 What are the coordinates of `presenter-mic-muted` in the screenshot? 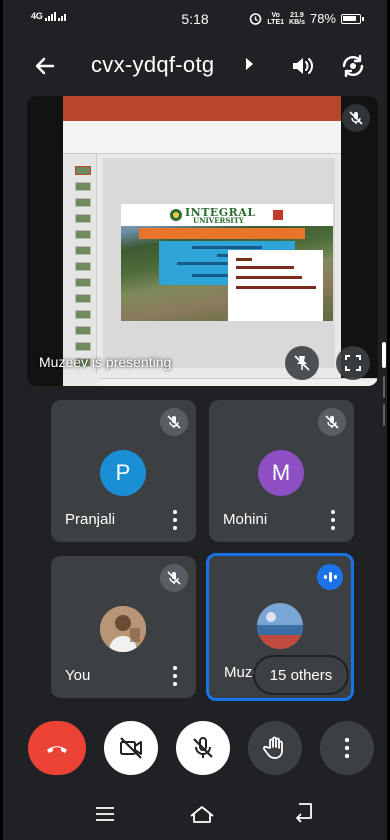 It's located at (356, 118).